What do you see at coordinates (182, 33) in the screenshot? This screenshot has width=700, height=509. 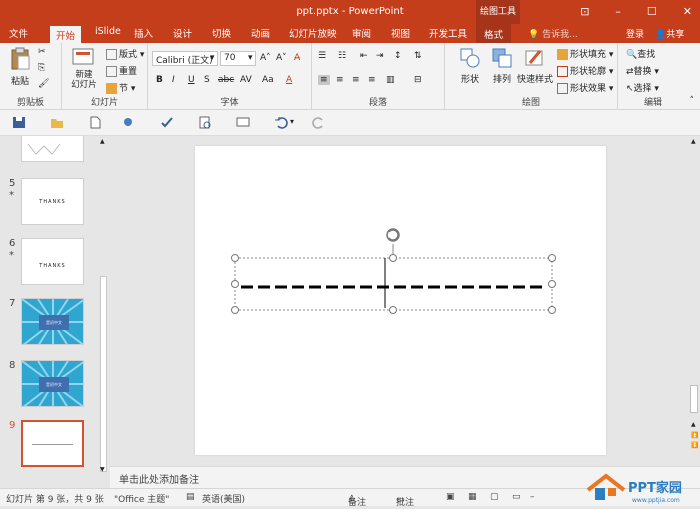 I see `tab-design: 设计` at bounding box center [182, 33].